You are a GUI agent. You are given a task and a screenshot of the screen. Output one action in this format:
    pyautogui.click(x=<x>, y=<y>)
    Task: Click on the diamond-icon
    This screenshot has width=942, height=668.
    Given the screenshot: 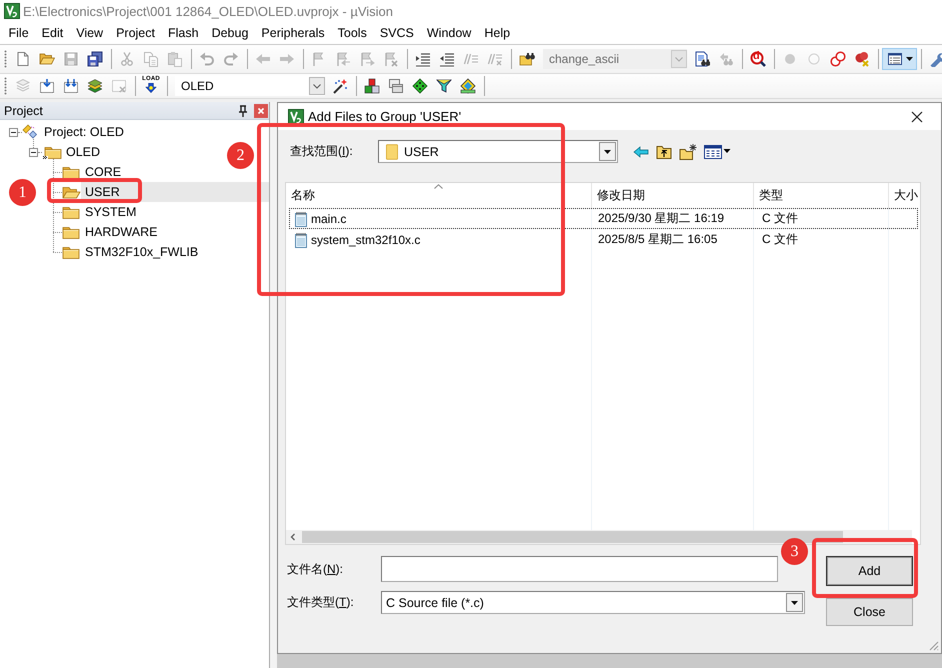 What is the action you would take?
    pyautogui.click(x=420, y=86)
    